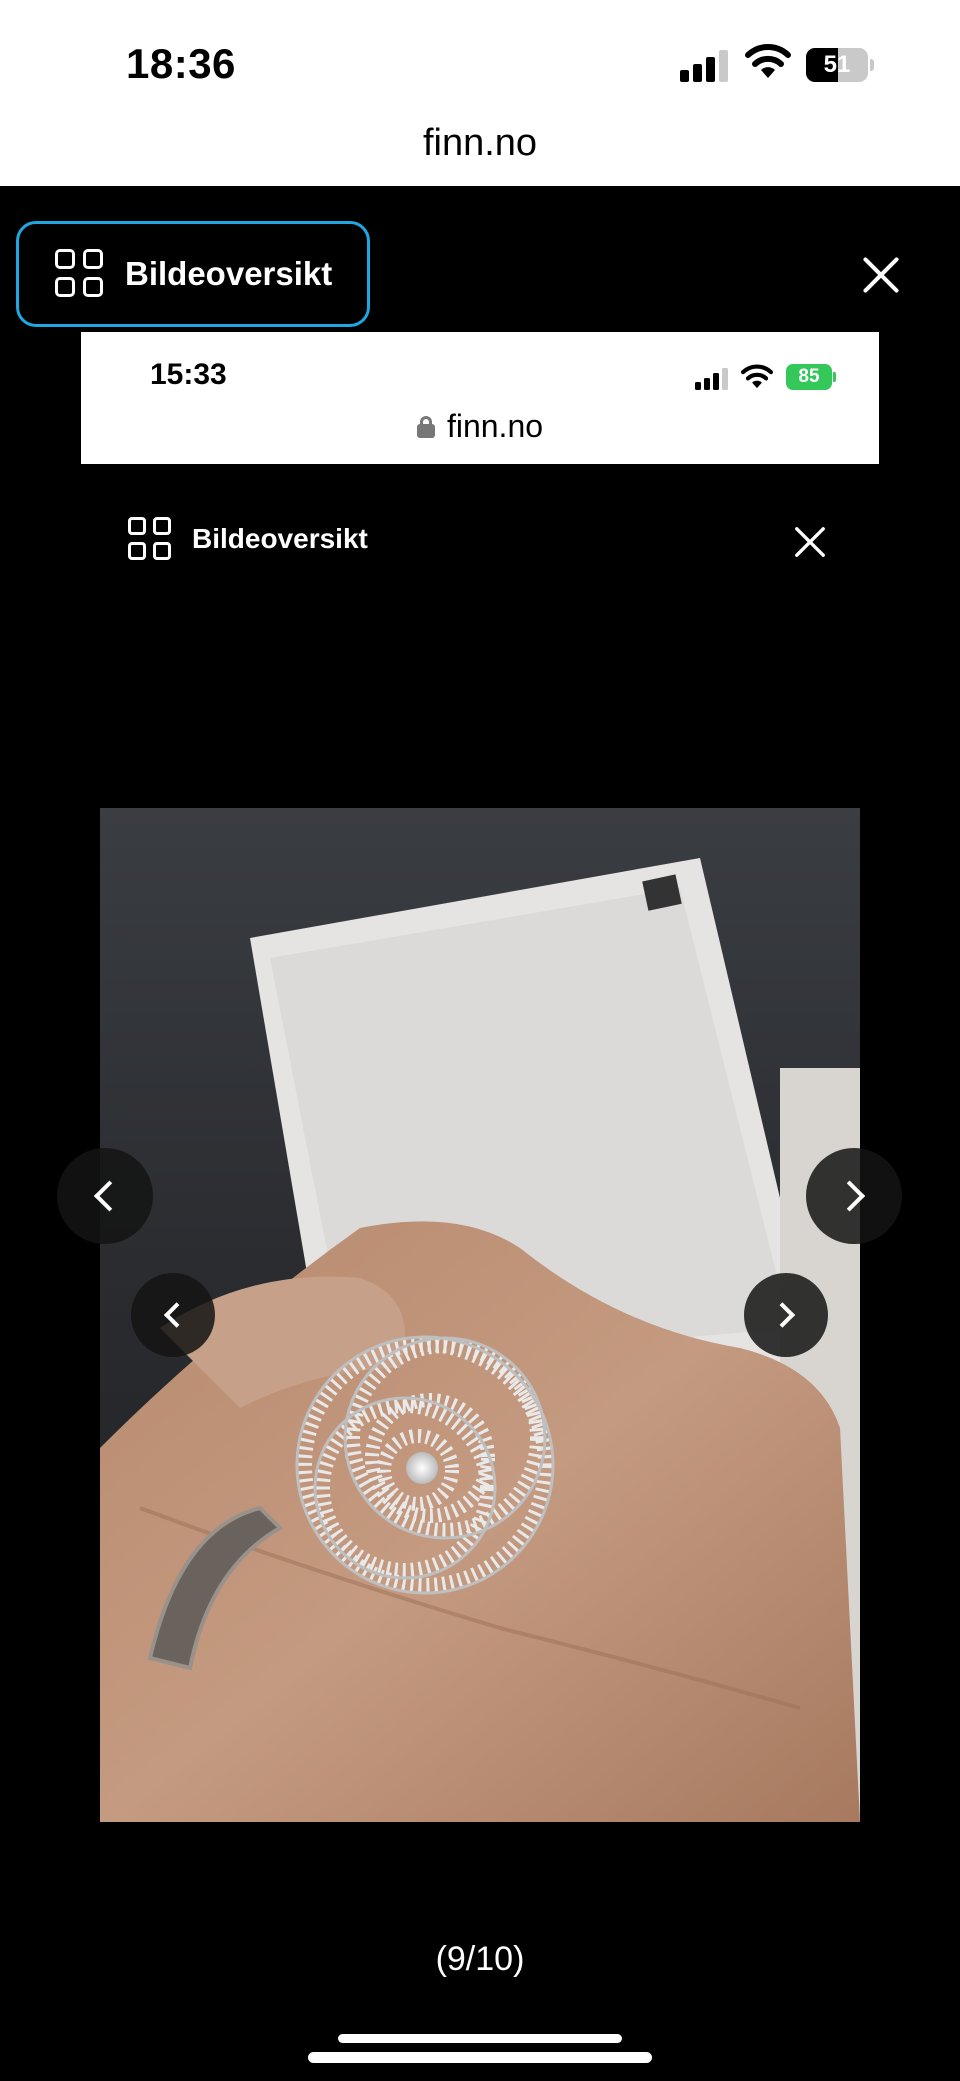 The height and width of the screenshot is (2081, 960). I want to click on inner-image-overview-button: Bildeoversikt, so click(248, 539).